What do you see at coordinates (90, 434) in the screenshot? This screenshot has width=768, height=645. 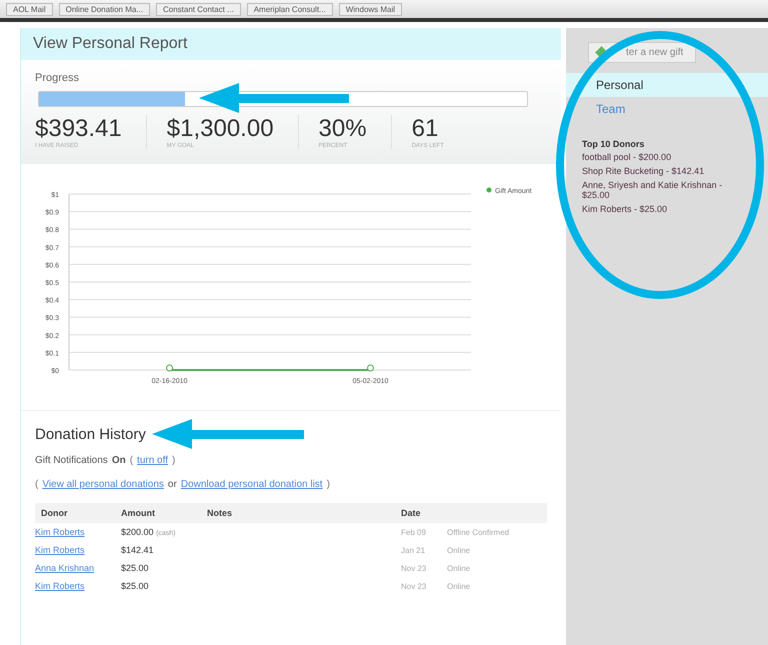 I see `section-title: Donation History` at bounding box center [90, 434].